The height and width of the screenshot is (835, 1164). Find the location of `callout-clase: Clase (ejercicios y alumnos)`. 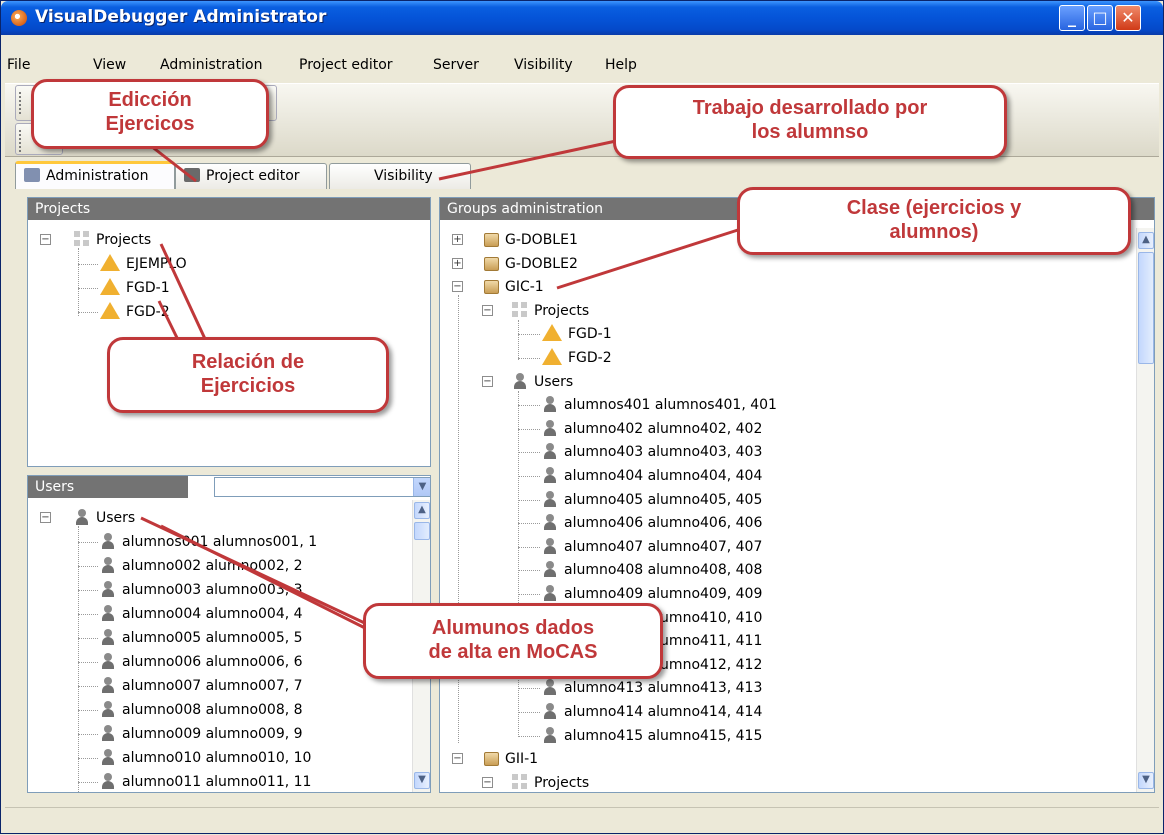

callout-clase: Clase (ejercicios y alumnos) is located at coordinates (934, 221).